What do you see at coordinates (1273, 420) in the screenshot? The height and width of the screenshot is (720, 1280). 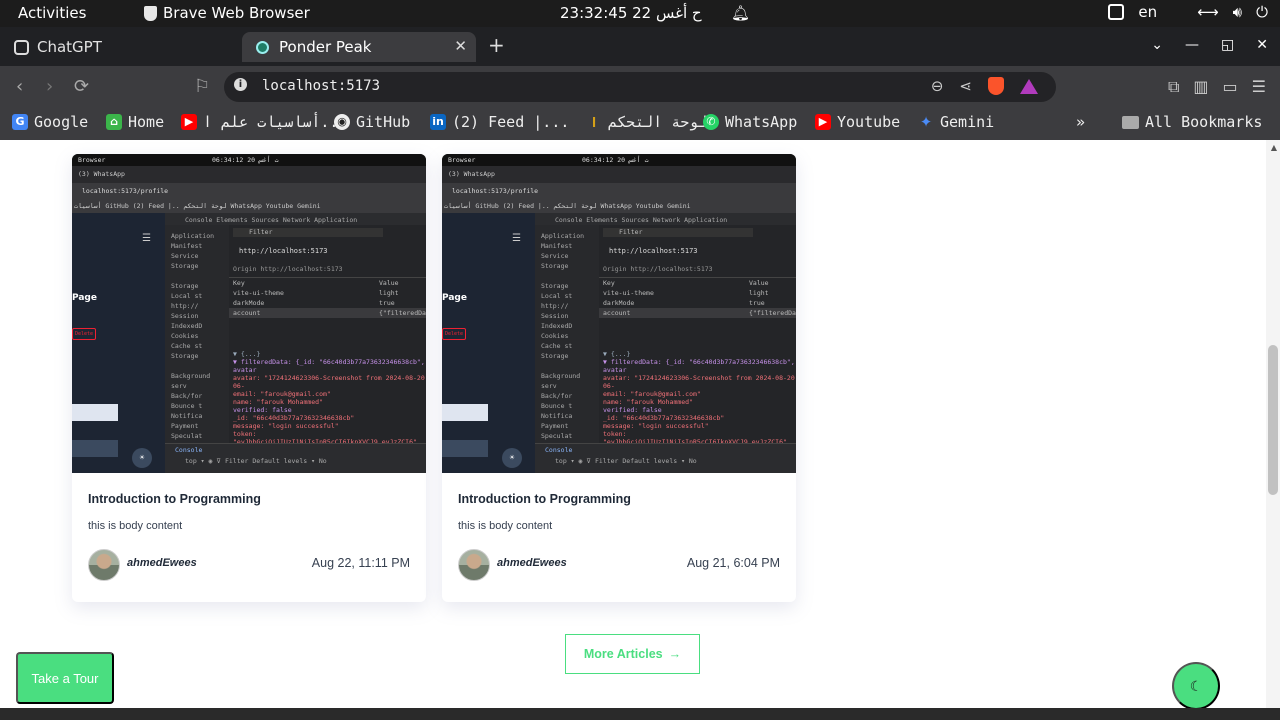 I see `scrollbar-thumb` at bounding box center [1273, 420].